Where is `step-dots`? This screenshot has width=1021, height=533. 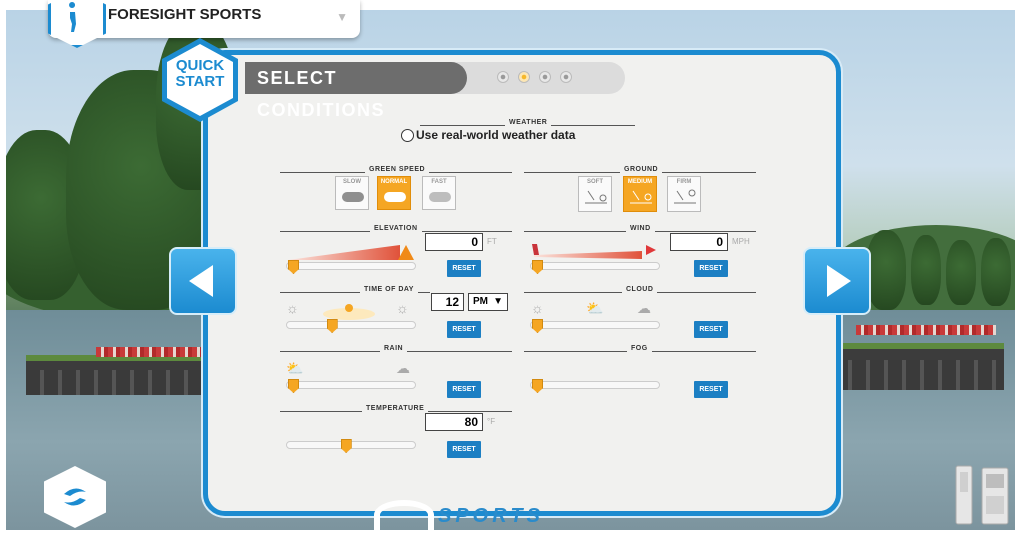
step-dots is located at coordinates (534, 78).